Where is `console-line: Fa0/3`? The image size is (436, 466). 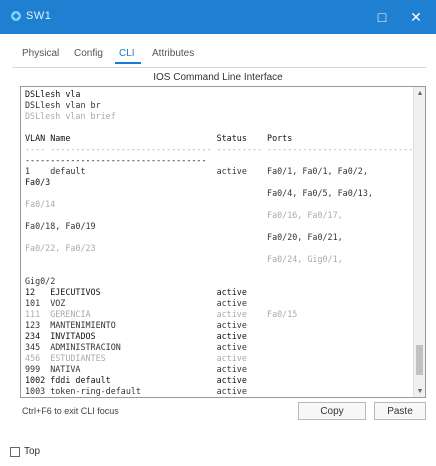 console-line: Fa0/3 is located at coordinates (38, 182).